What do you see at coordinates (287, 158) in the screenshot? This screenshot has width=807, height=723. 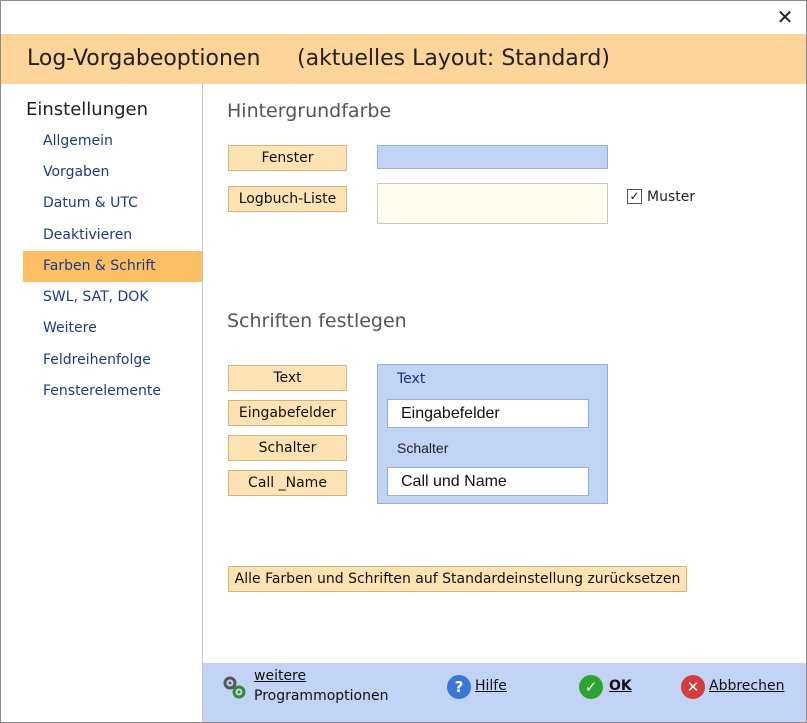 I see `fenster-color-button: Fenster` at bounding box center [287, 158].